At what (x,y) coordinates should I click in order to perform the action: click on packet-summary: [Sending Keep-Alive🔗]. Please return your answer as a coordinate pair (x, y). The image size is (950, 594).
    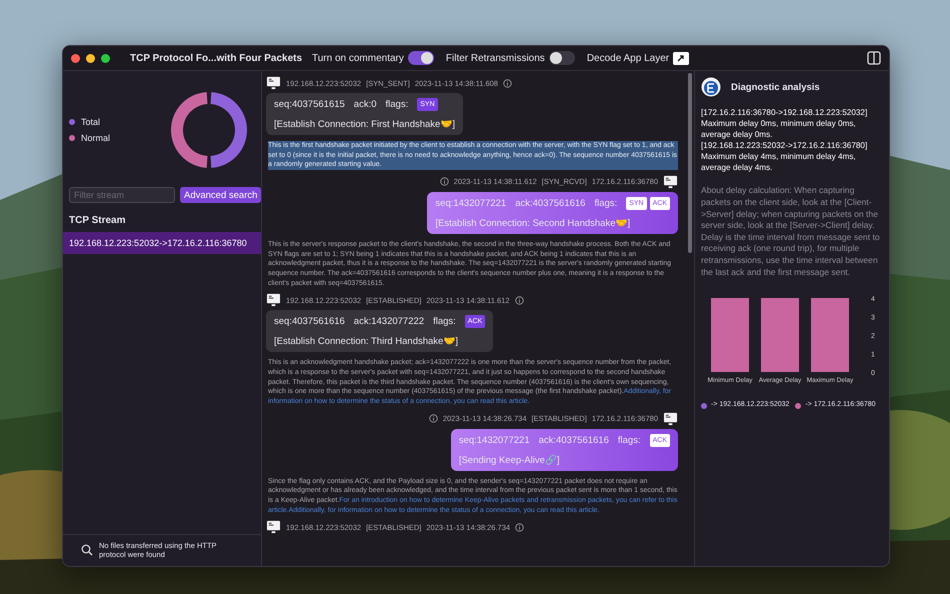
    Looking at the image, I should click on (509, 460).